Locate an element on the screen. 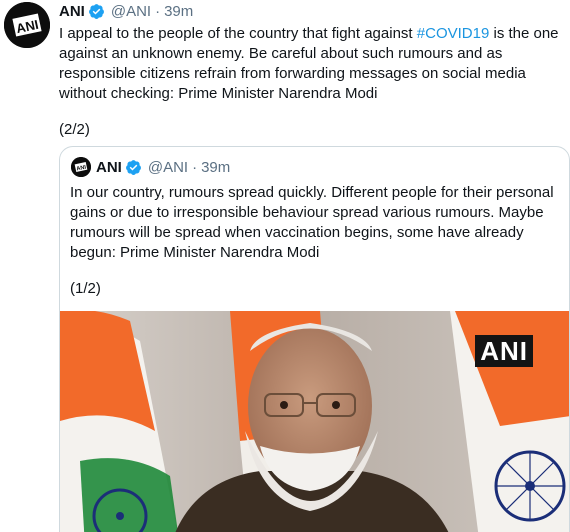 The width and height of the screenshot is (570, 532). quoted-avatar: ANI is located at coordinates (81, 167).